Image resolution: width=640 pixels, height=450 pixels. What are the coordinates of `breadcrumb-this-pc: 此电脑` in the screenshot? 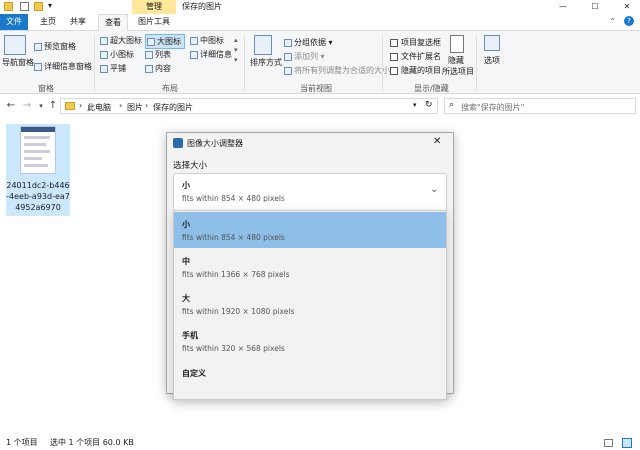 It's located at (99, 107).